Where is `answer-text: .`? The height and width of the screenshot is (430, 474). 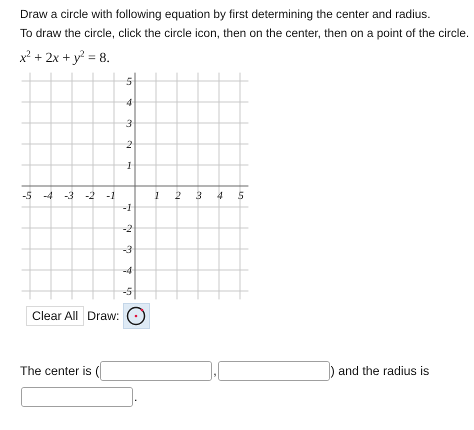 answer-text: . is located at coordinates (136, 397).